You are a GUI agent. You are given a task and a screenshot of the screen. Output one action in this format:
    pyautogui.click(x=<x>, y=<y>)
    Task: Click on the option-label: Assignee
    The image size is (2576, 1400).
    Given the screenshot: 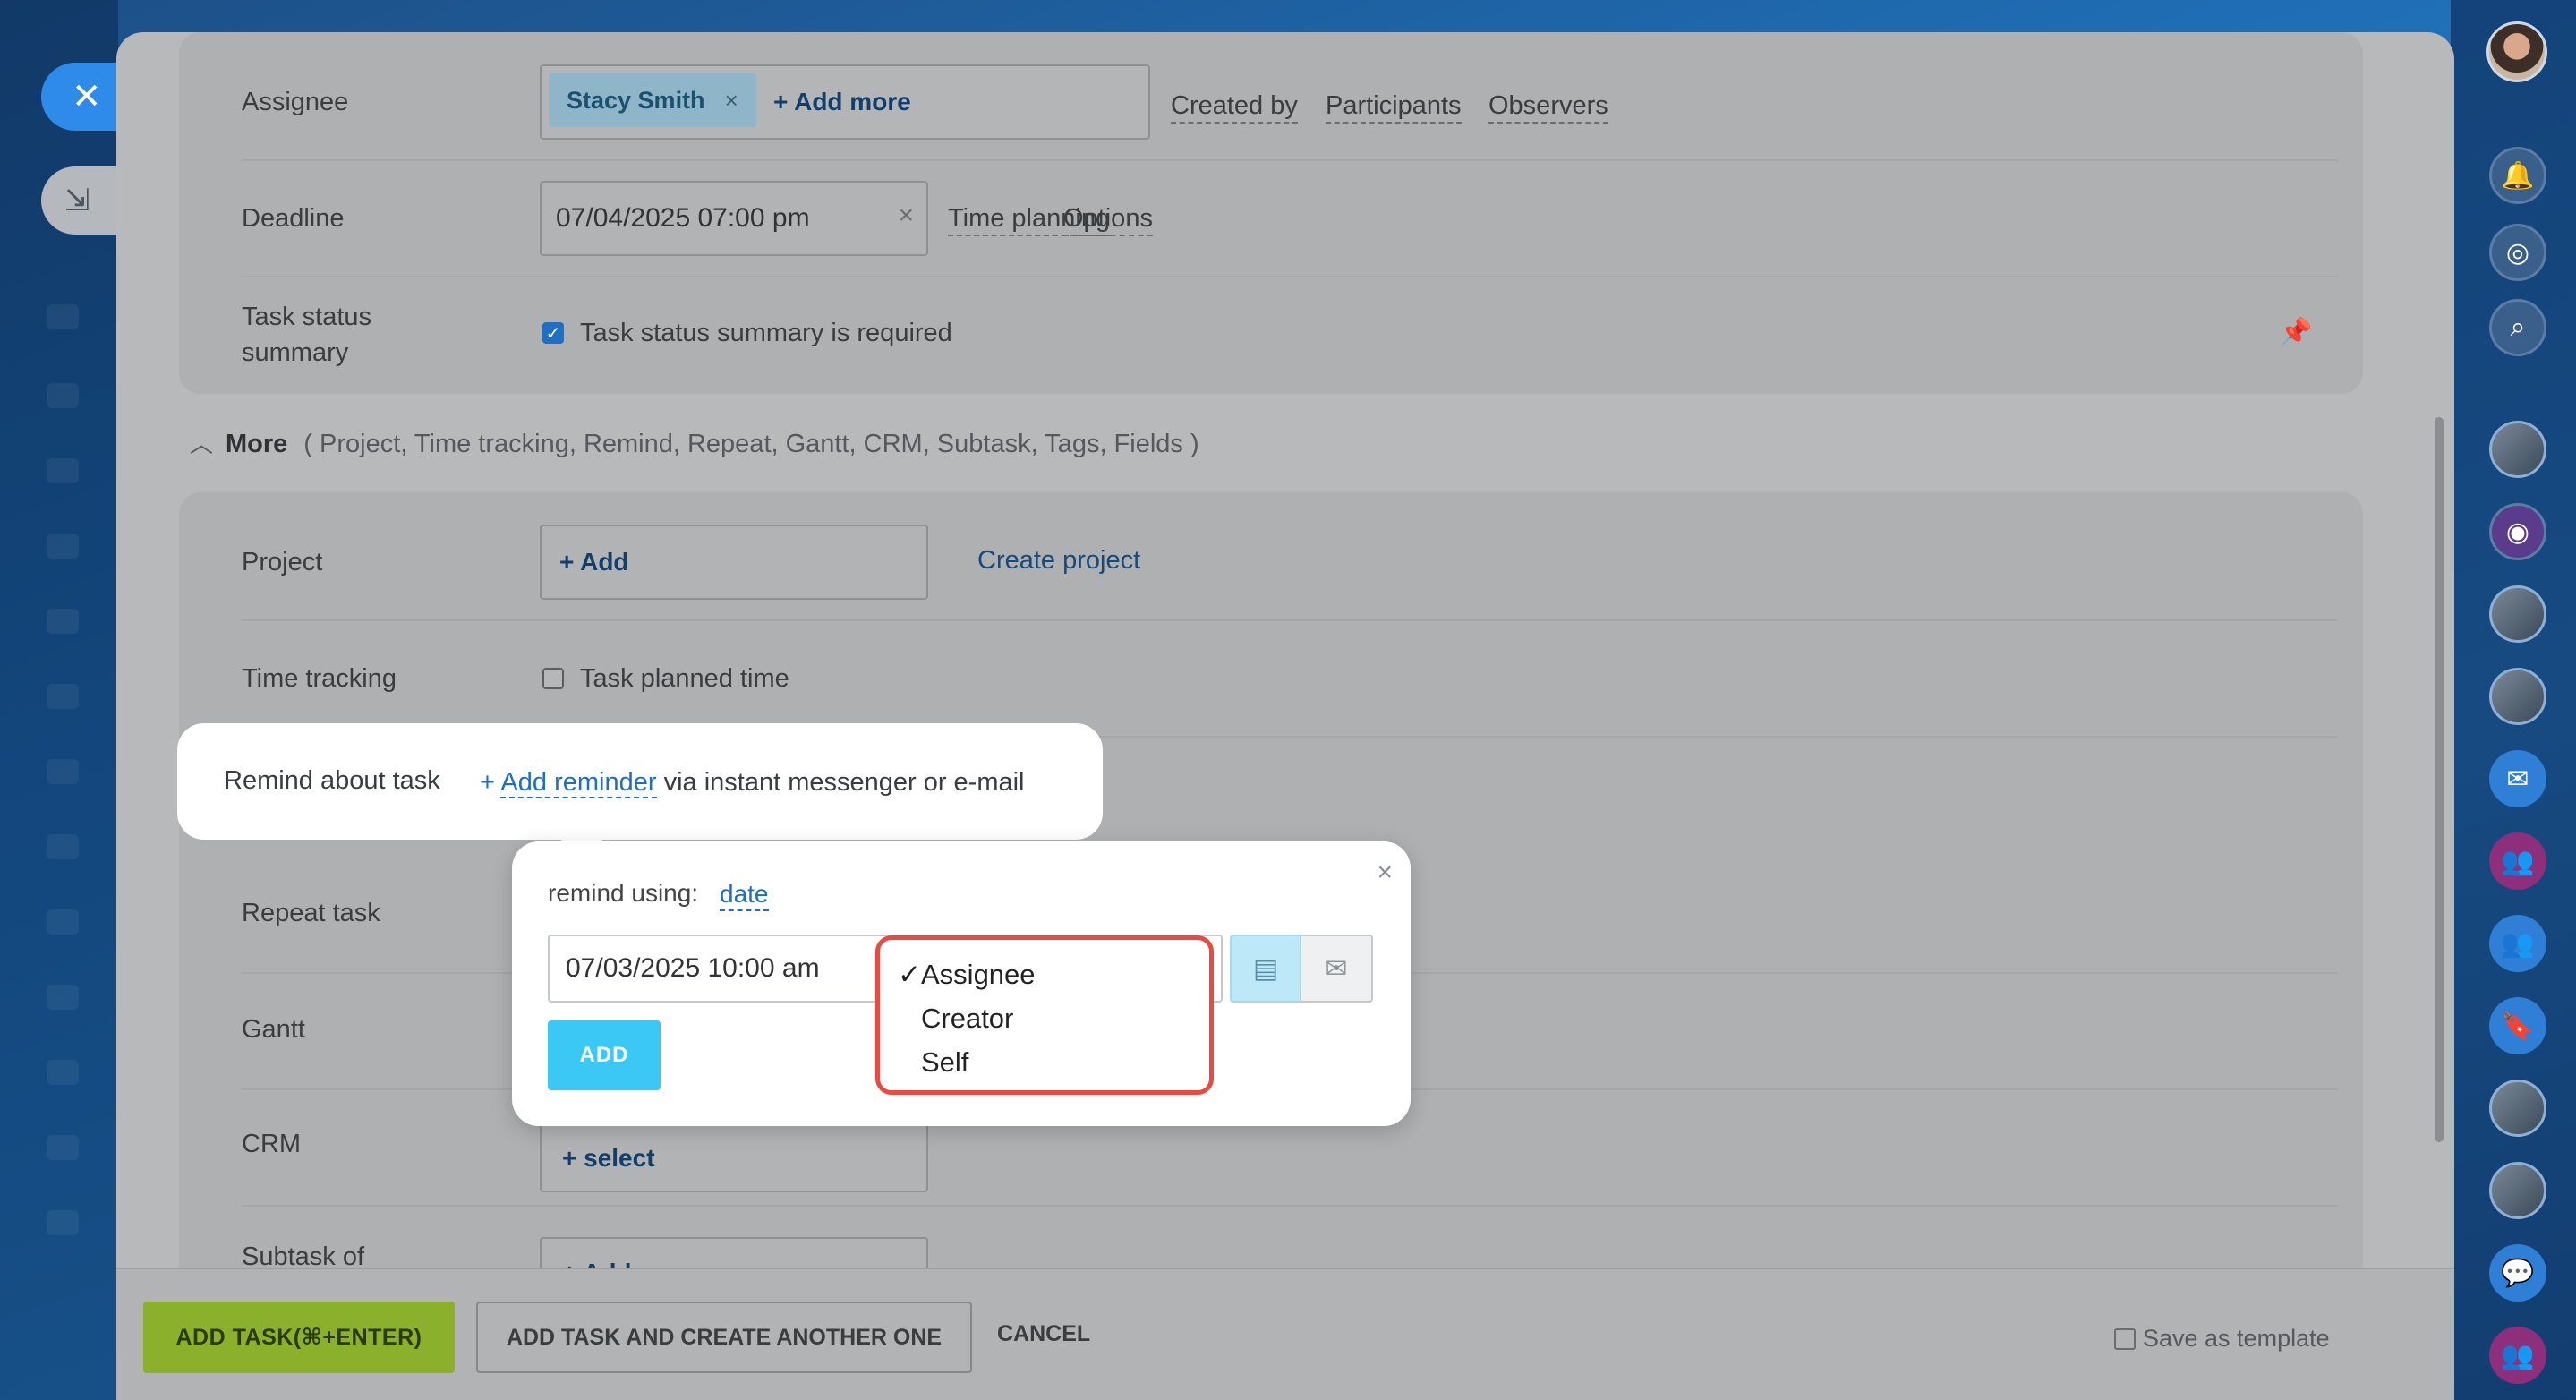 What is the action you would take?
    pyautogui.click(x=978, y=974)
    